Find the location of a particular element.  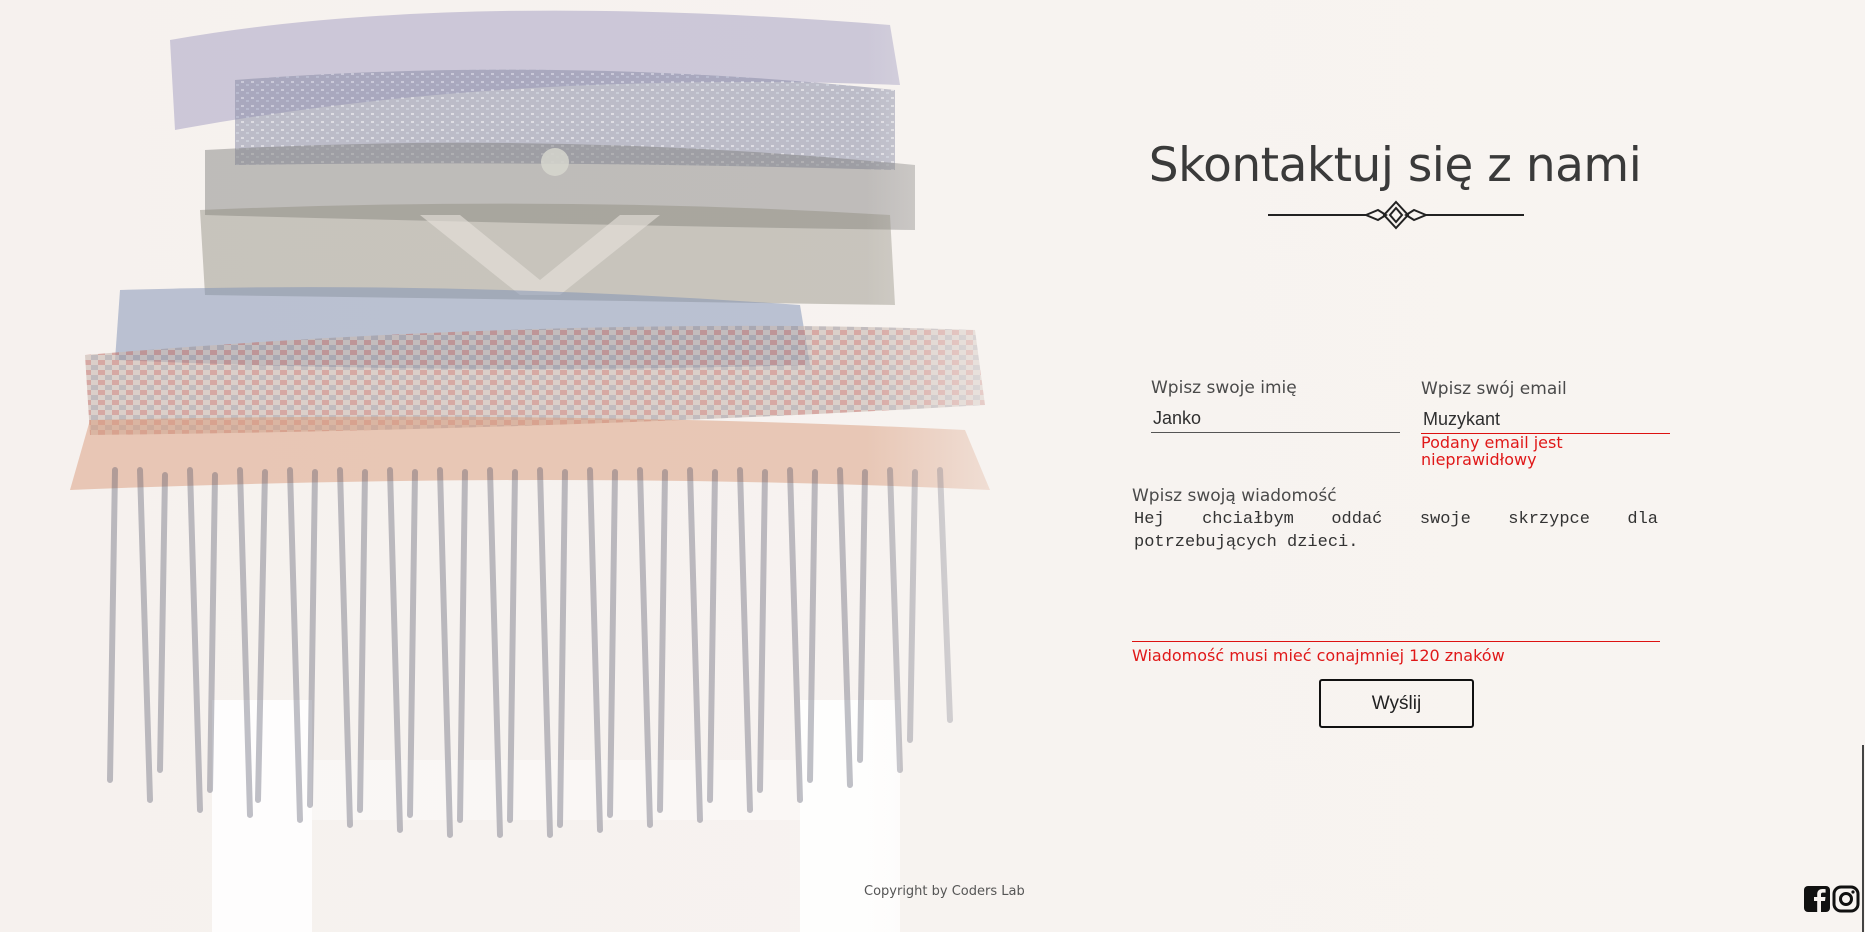

instagram-icon is located at coordinates (1846, 899).